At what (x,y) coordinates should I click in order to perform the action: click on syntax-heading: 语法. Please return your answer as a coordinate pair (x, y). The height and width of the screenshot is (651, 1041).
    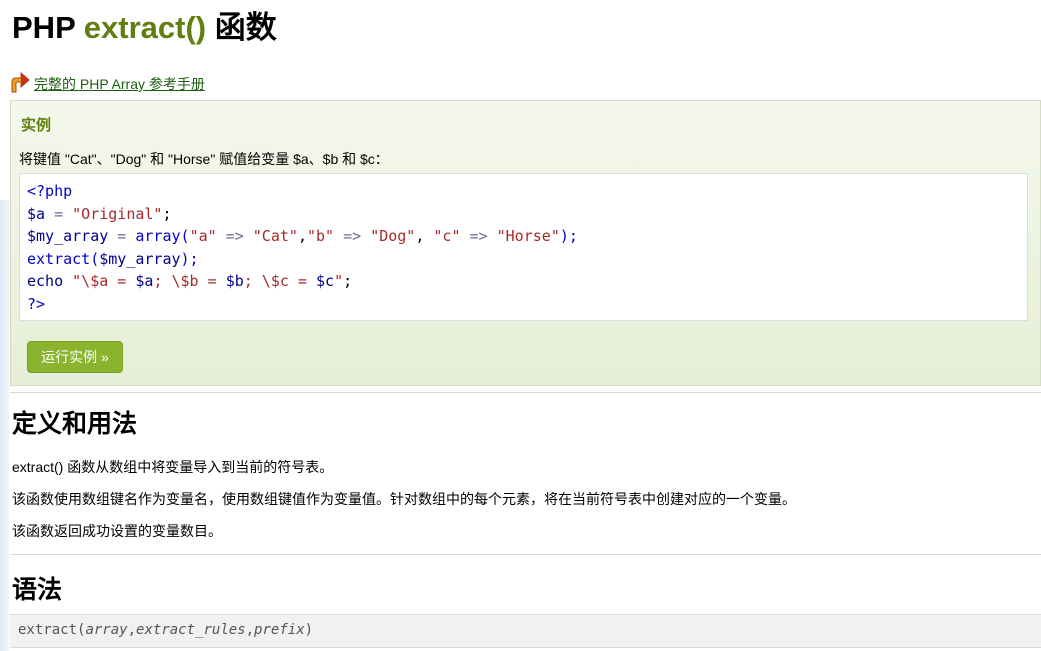
    Looking at the image, I should click on (37, 590).